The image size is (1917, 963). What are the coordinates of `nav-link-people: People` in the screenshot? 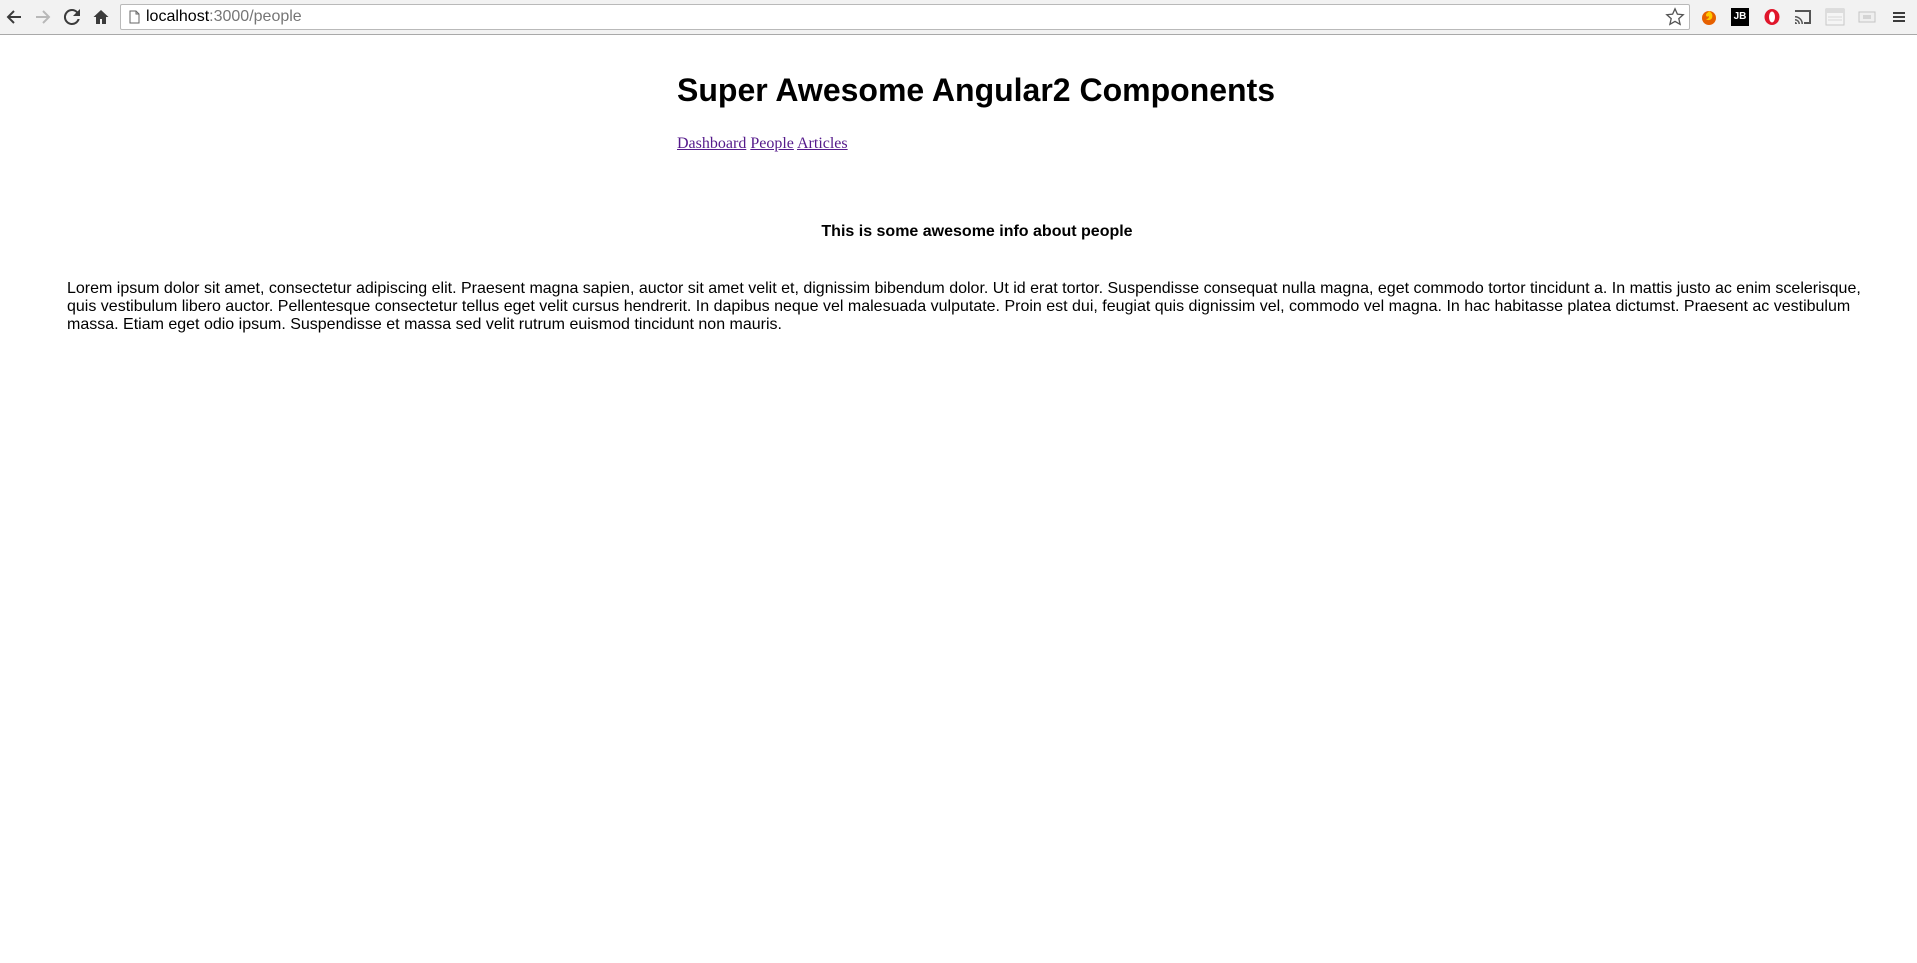 It's located at (772, 143).